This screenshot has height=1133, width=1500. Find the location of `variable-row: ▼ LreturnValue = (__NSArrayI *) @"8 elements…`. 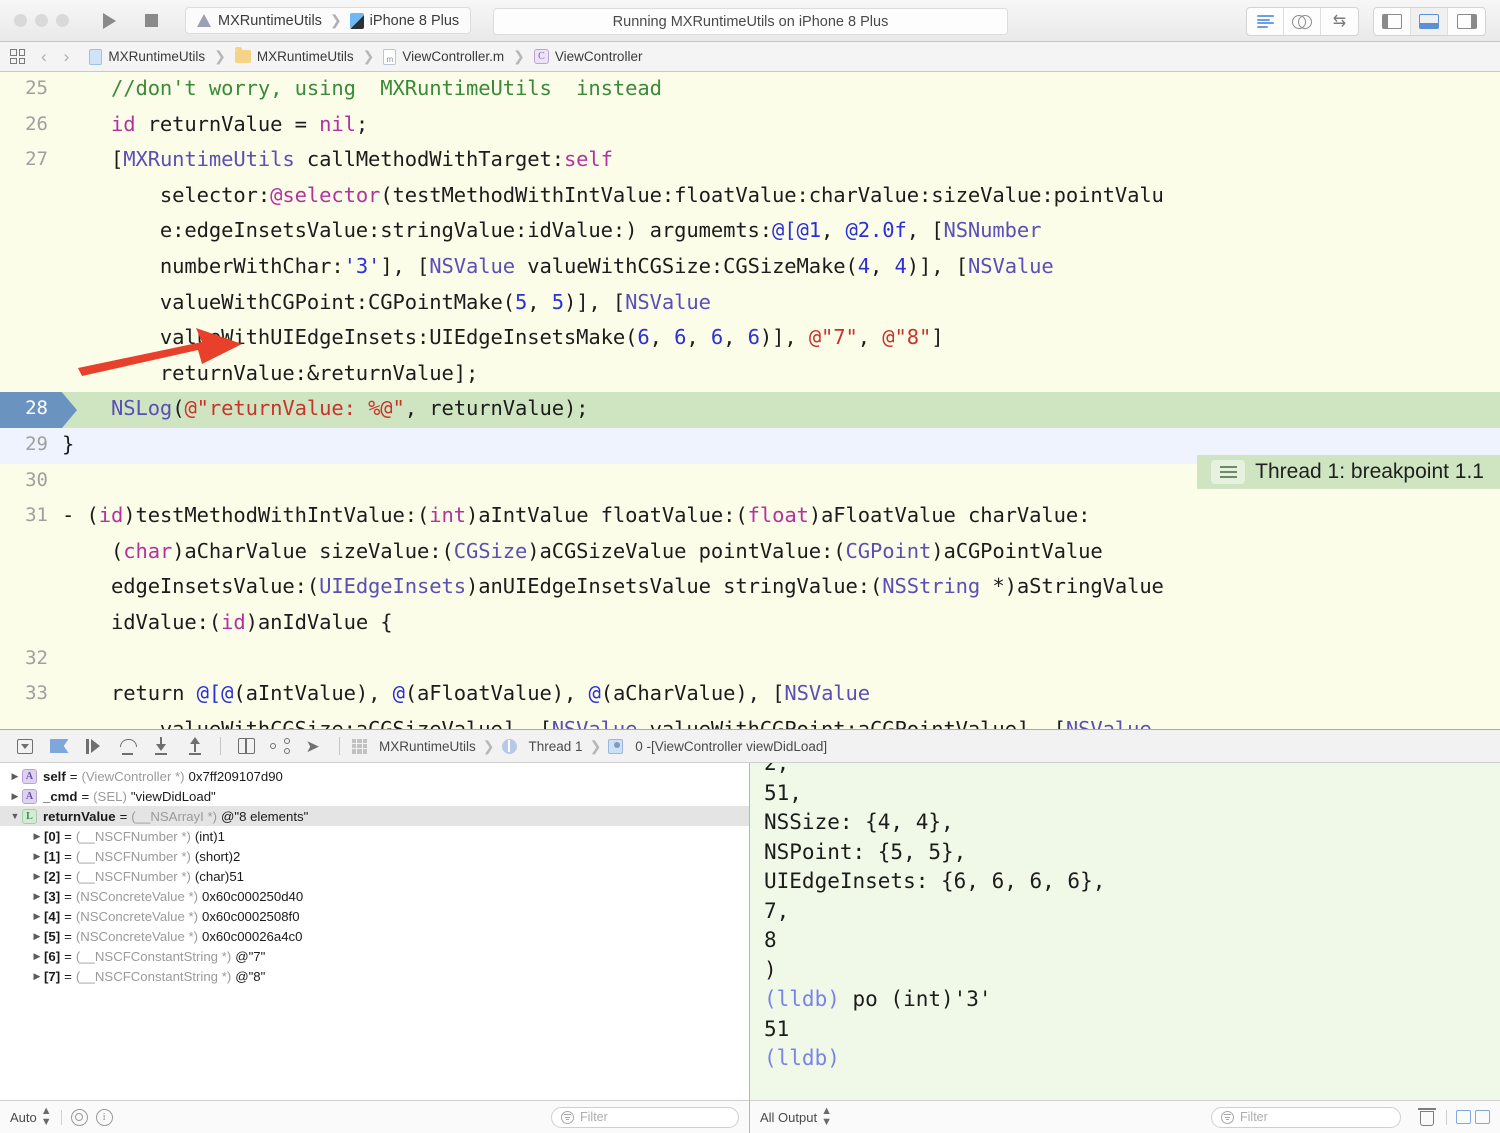

variable-row: ▼ LreturnValue = (__NSArrayI *) @"8 elements… is located at coordinates (374, 816).